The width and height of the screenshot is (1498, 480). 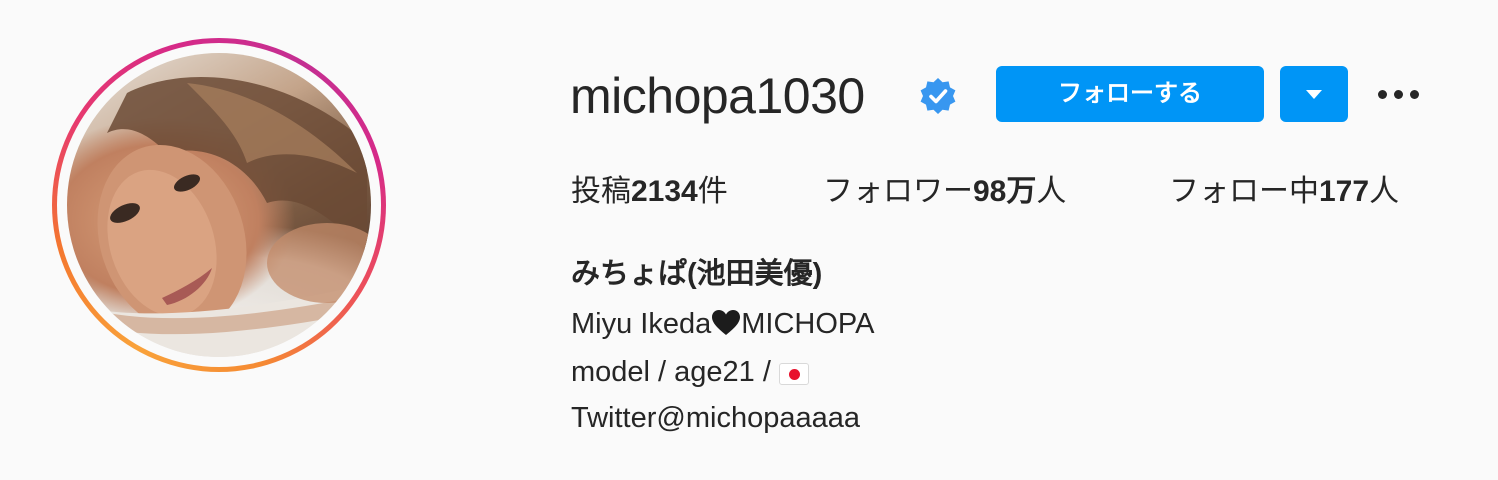 What do you see at coordinates (697, 274) in the screenshot?
I see `profile-full-name: みちょぱ(池田美優)` at bounding box center [697, 274].